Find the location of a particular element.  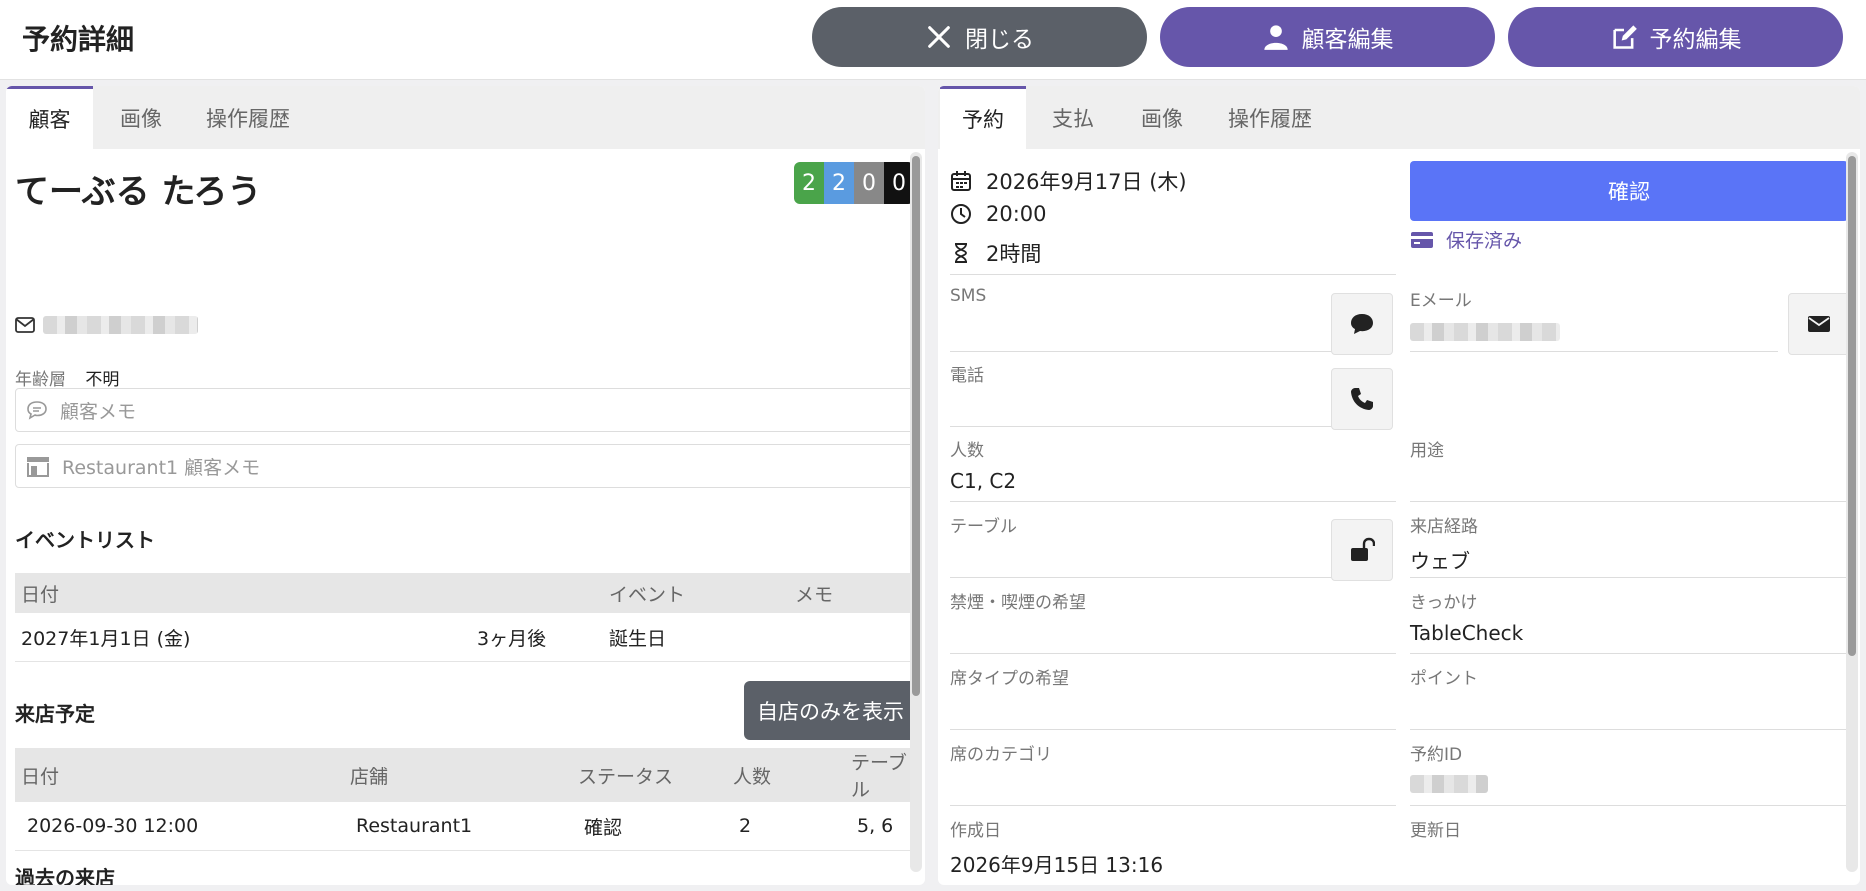

restaurant-memo-field: Restaurant1 顧客メモ is located at coordinates (466, 466).